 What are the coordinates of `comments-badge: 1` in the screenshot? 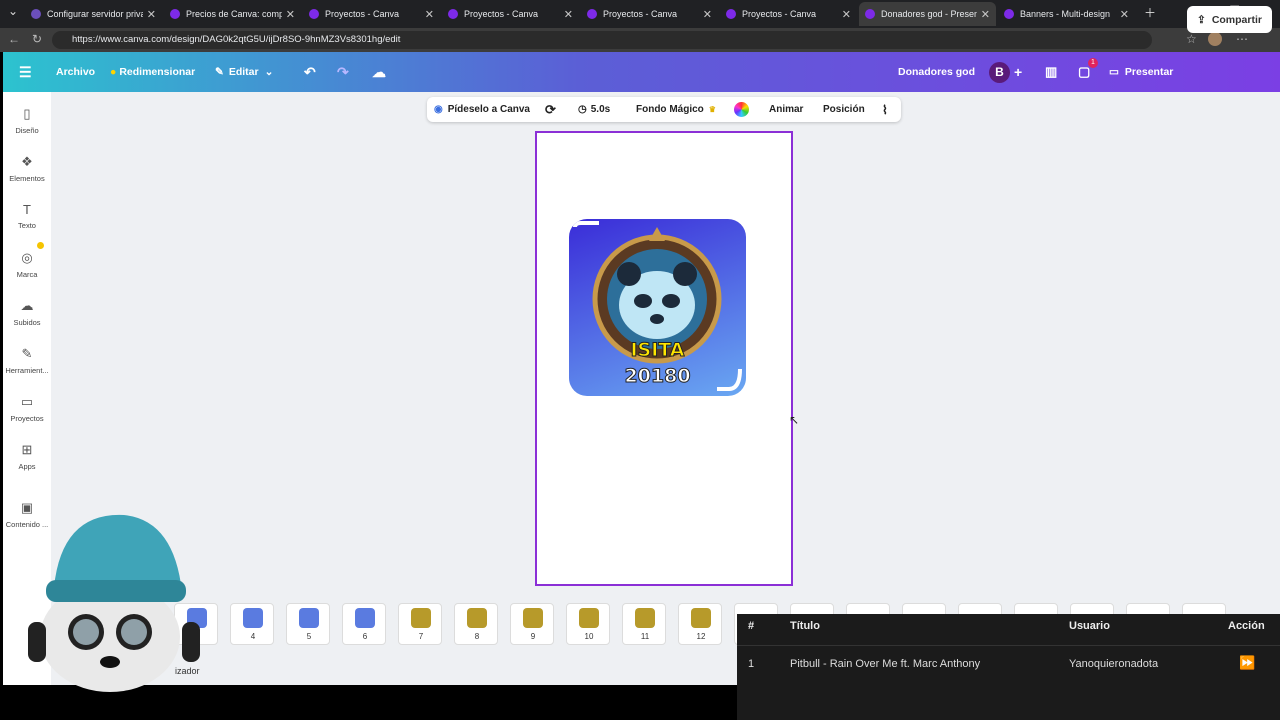 It's located at (1093, 63).